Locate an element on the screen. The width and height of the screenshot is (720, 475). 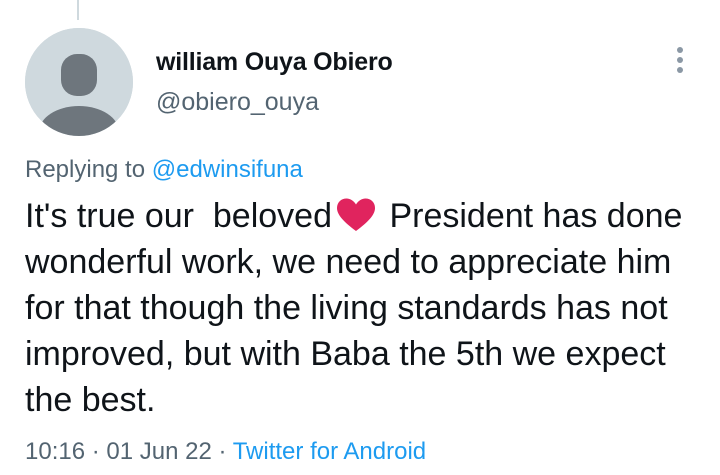
more-options-button is located at coordinates (680, 60).